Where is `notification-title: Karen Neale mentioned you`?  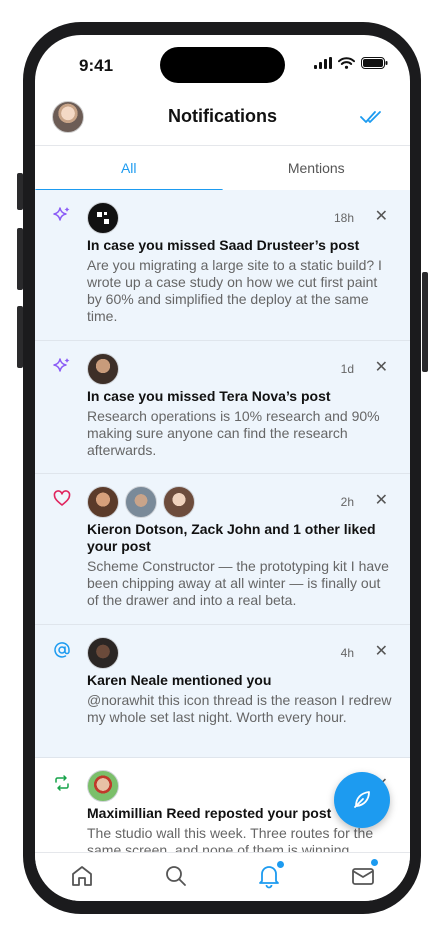 notification-title: Karen Neale mentioned you is located at coordinates (179, 680).